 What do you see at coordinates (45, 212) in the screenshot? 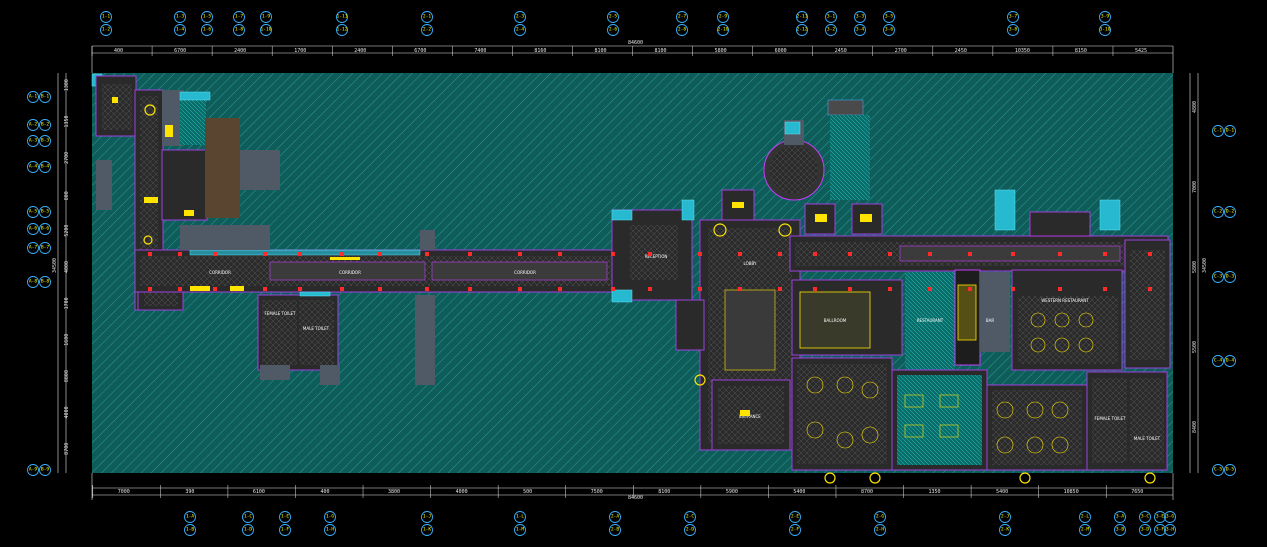
I see `left-grid-bubble-label: B-5` at bounding box center [45, 212].